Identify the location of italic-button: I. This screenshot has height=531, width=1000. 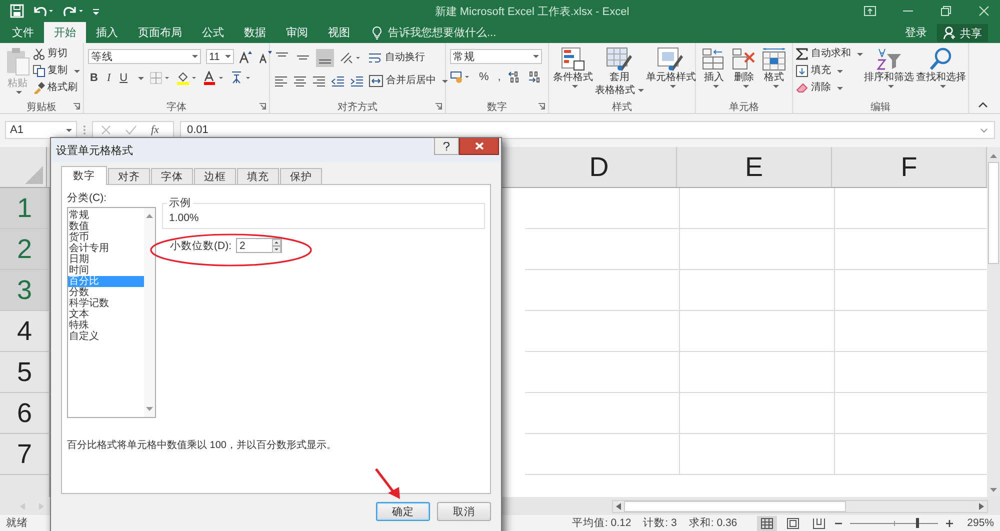
(108, 78).